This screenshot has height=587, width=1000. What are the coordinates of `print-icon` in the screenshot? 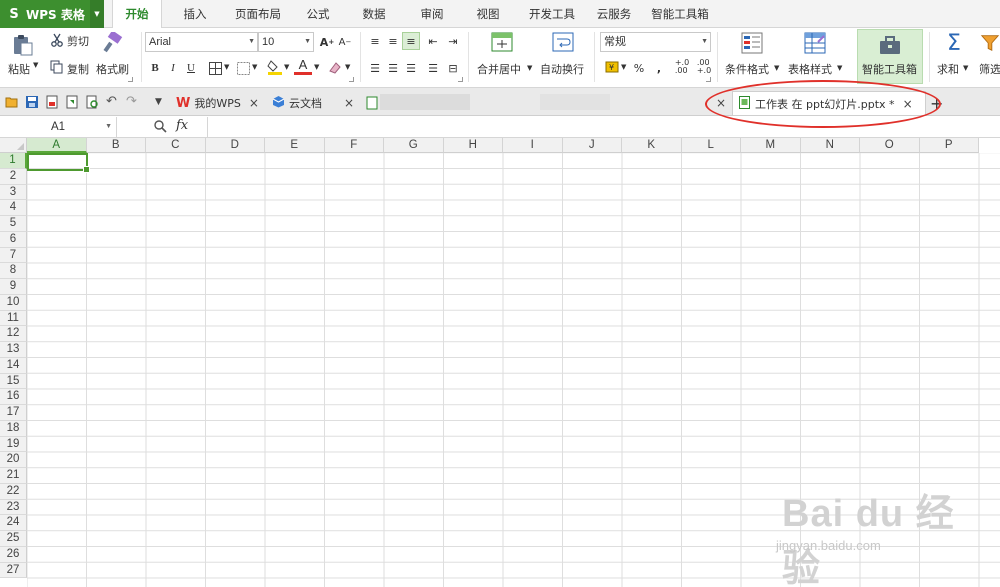 It's located at (72, 102).